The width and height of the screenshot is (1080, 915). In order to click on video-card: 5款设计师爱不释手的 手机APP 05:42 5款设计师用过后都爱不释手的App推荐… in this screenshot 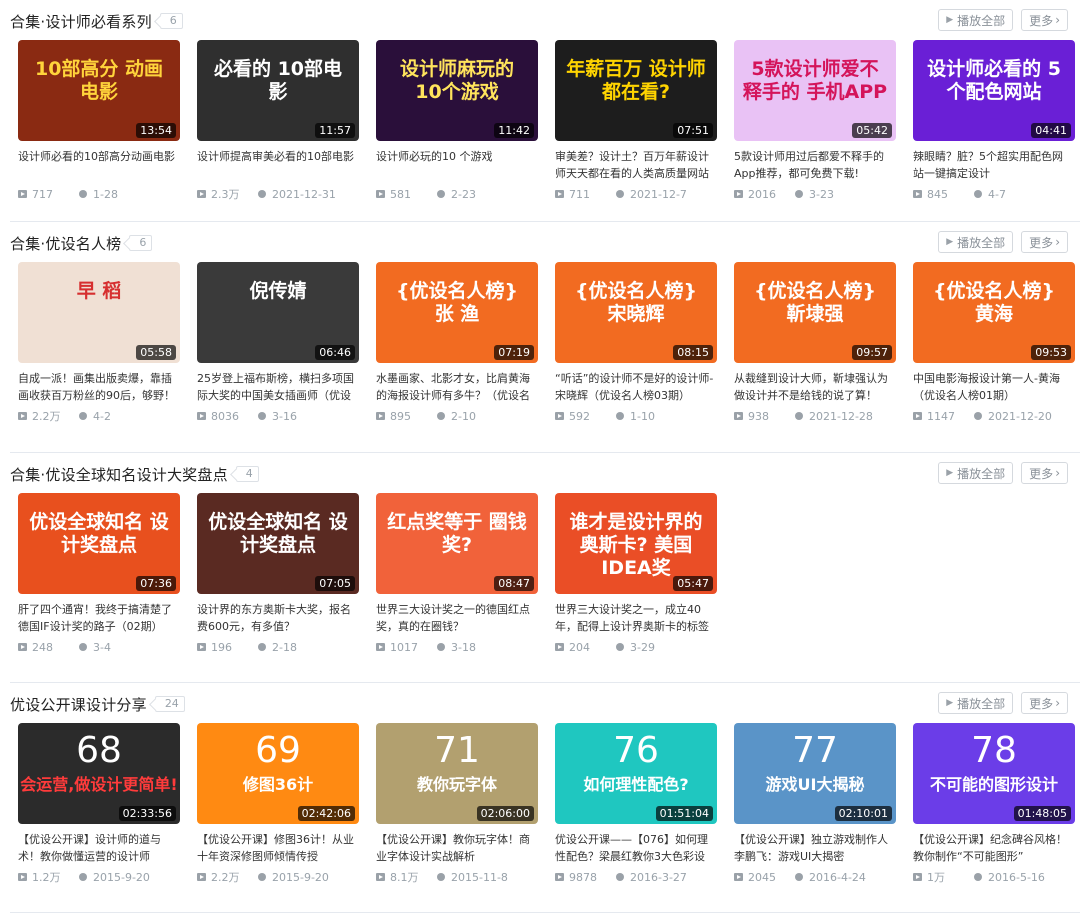, I will do `click(815, 120)`.